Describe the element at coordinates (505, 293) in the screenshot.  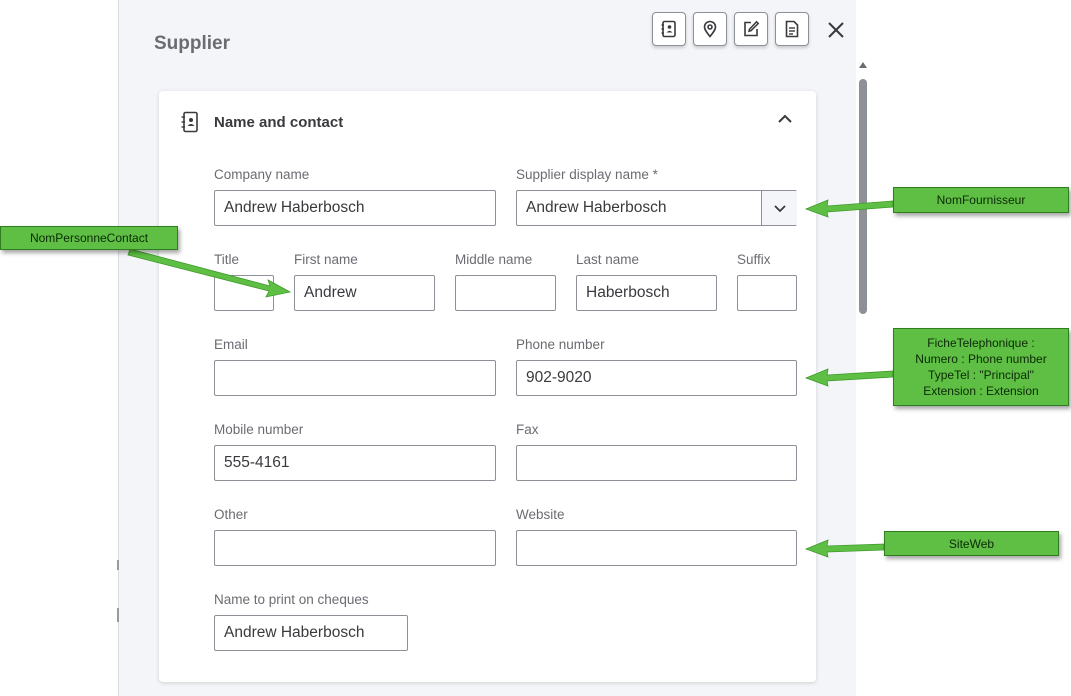
I see `middle-name-input` at that location.